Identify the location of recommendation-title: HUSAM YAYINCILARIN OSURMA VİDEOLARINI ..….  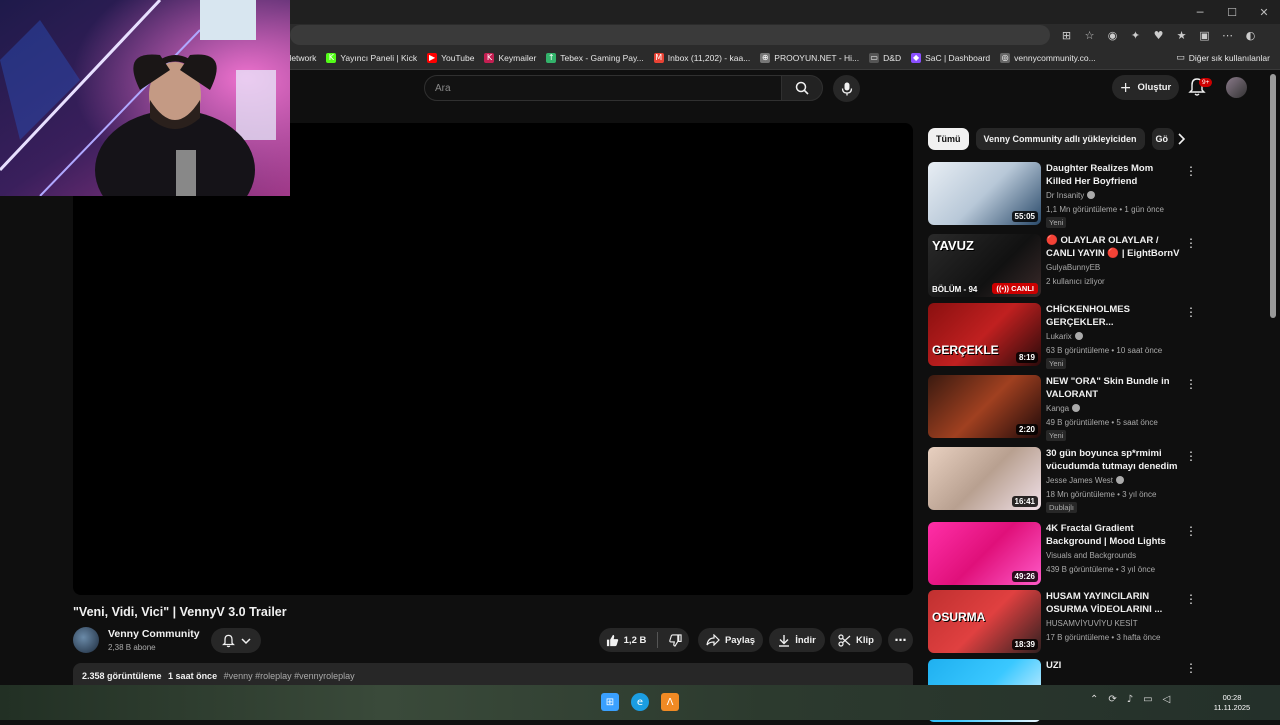
(1113, 603).